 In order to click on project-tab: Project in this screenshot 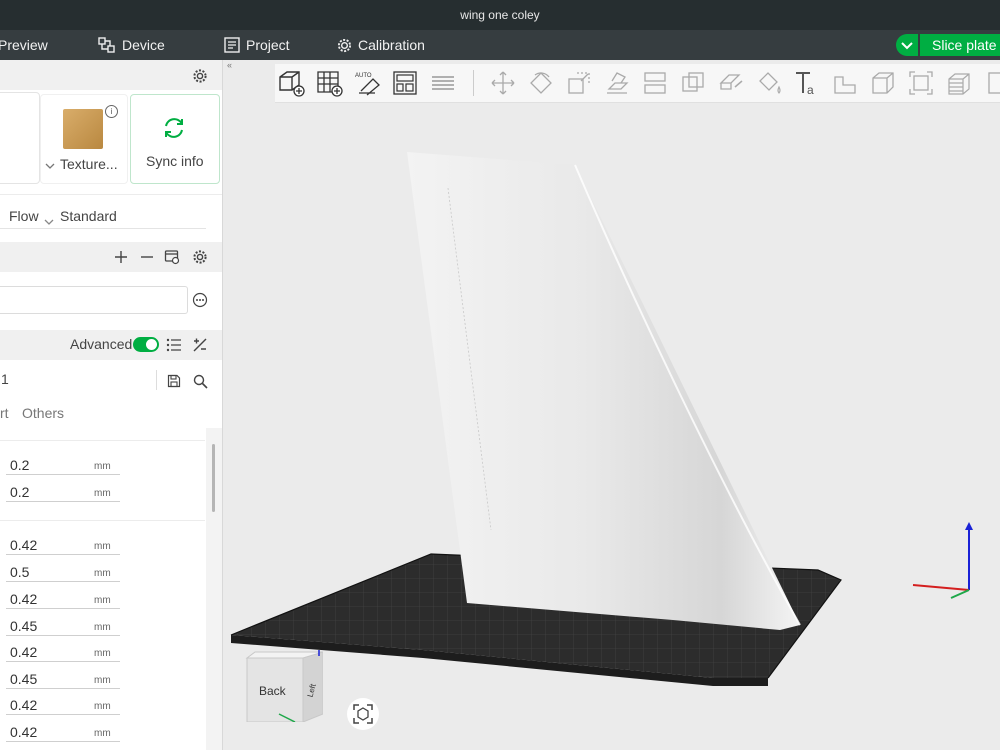, I will do `click(257, 45)`.